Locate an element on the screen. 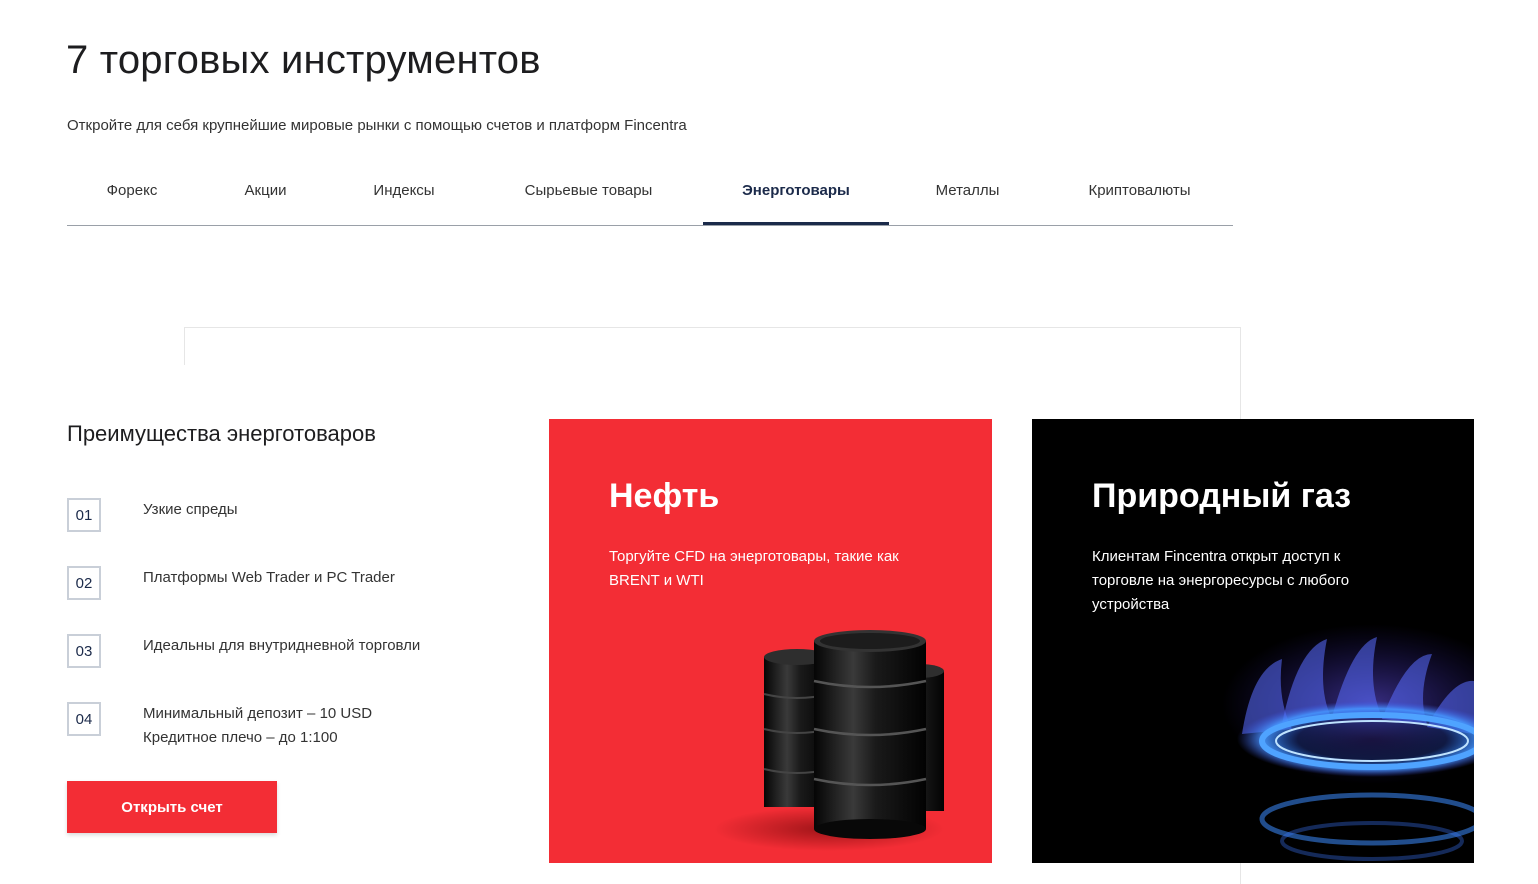  advantage-item: 01 Узкие спреды is located at coordinates (287, 528).